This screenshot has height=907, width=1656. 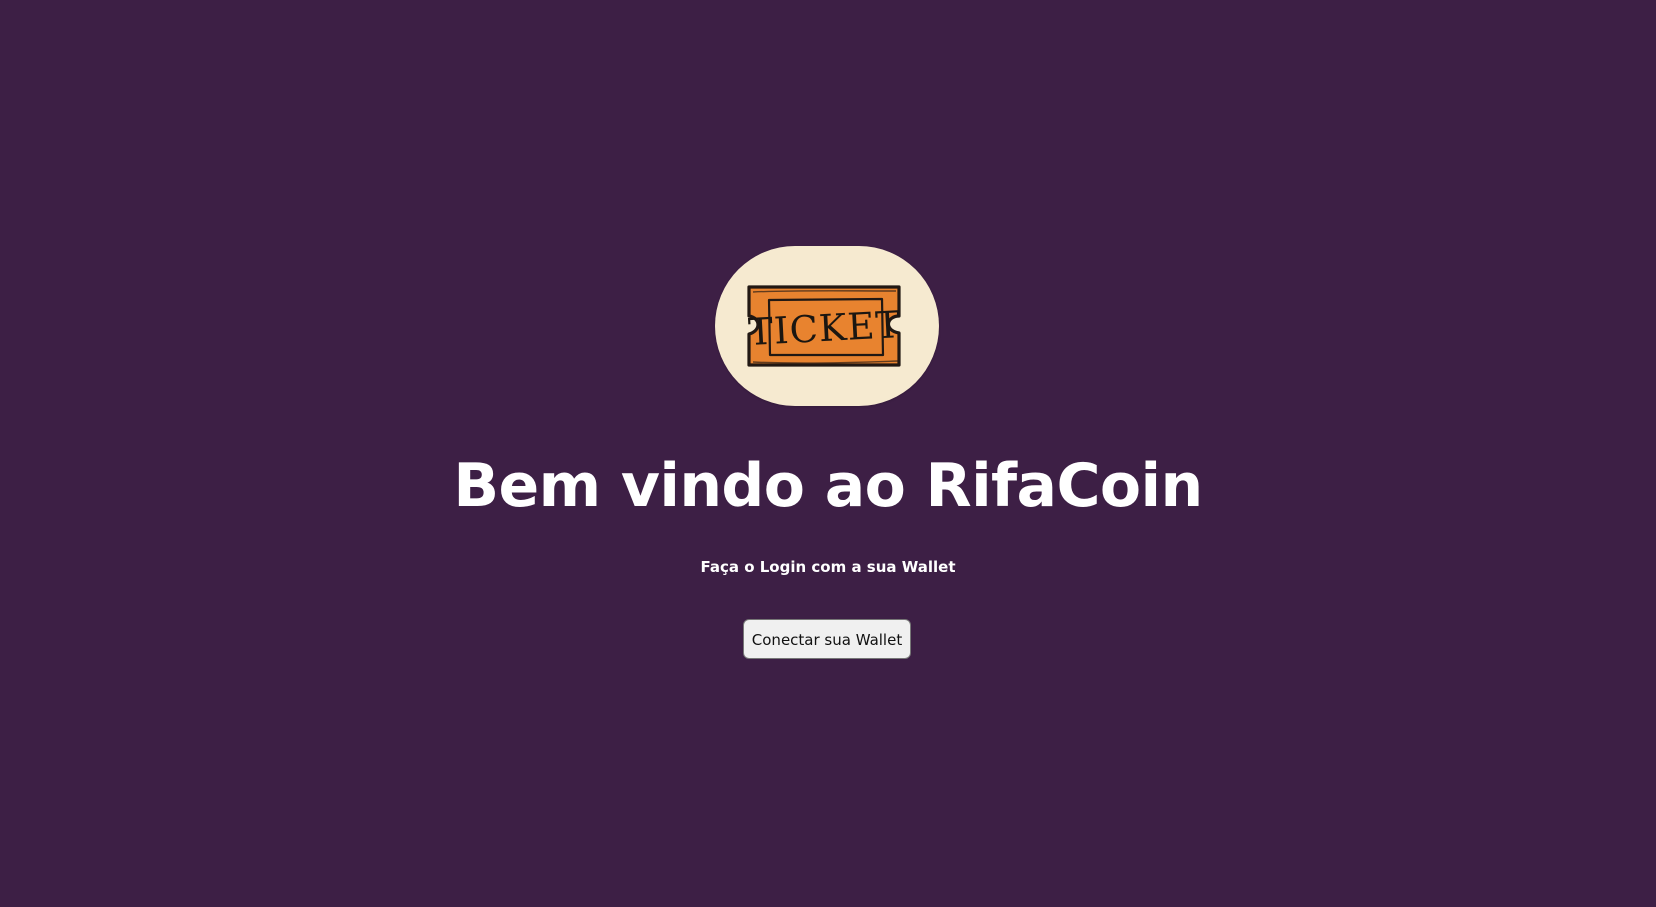 I want to click on logo-badge: TICKET, so click(x=827, y=326).